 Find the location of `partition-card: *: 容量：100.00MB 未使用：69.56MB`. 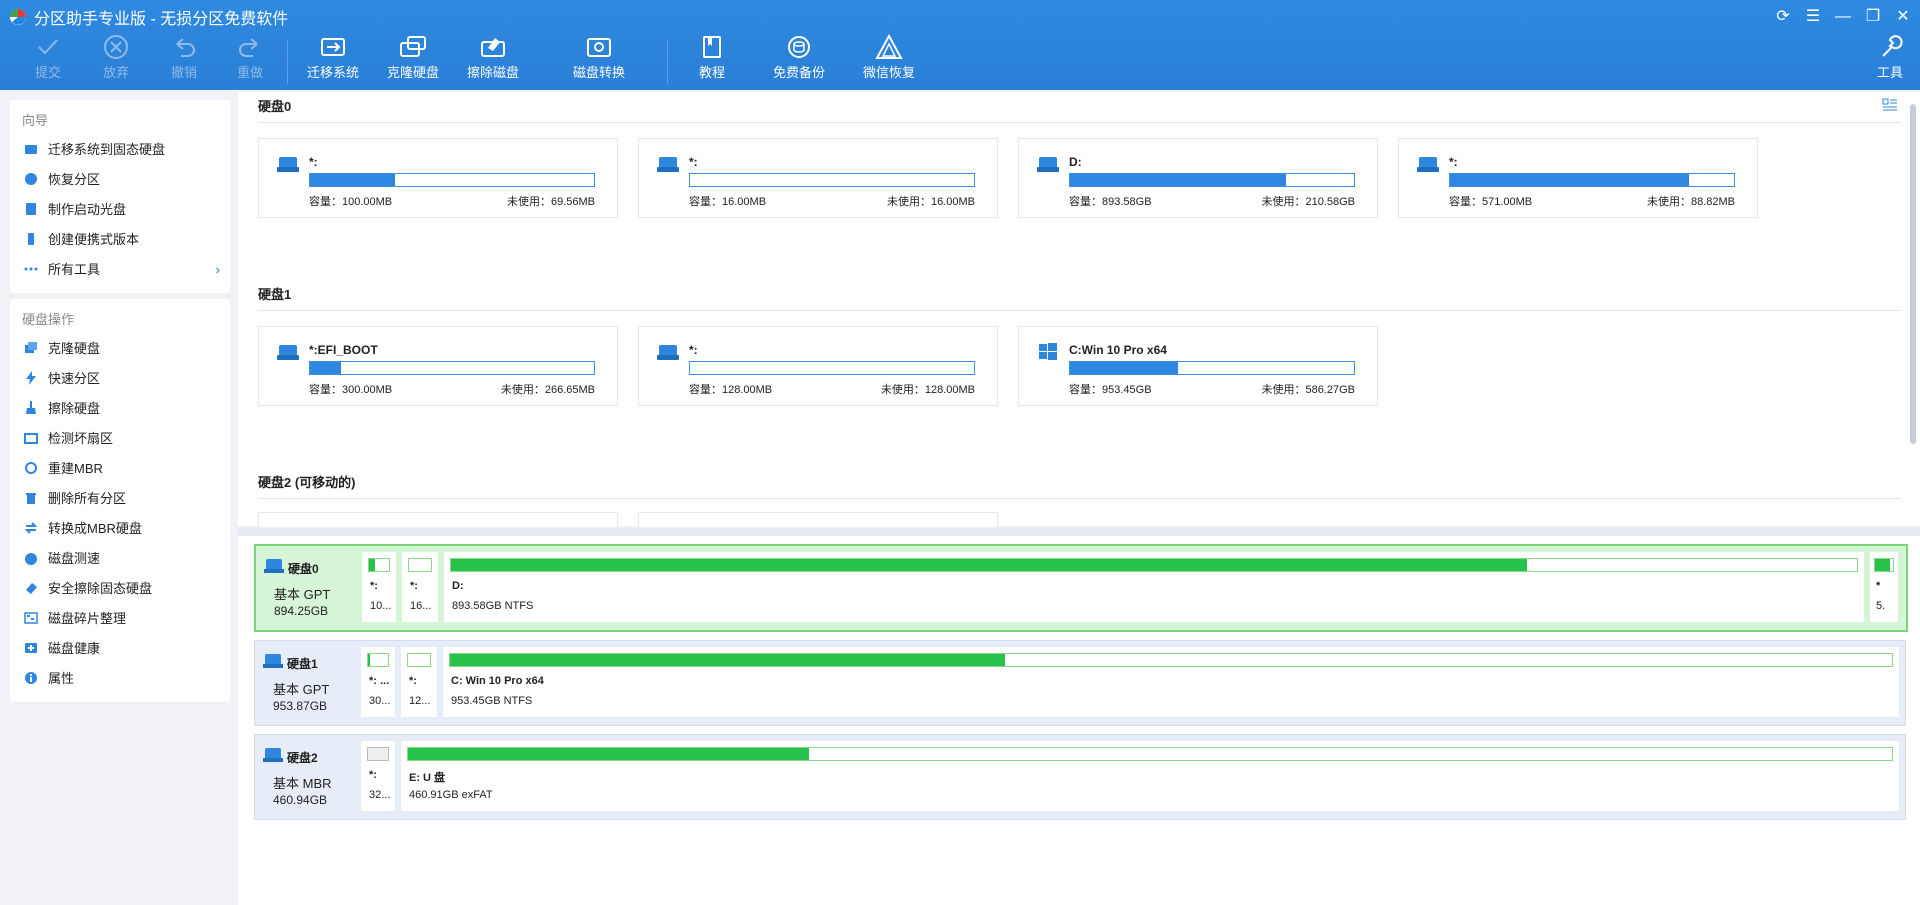

partition-card: *: 容量：100.00MB 未使用：69.56MB is located at coordinates (438, 178).